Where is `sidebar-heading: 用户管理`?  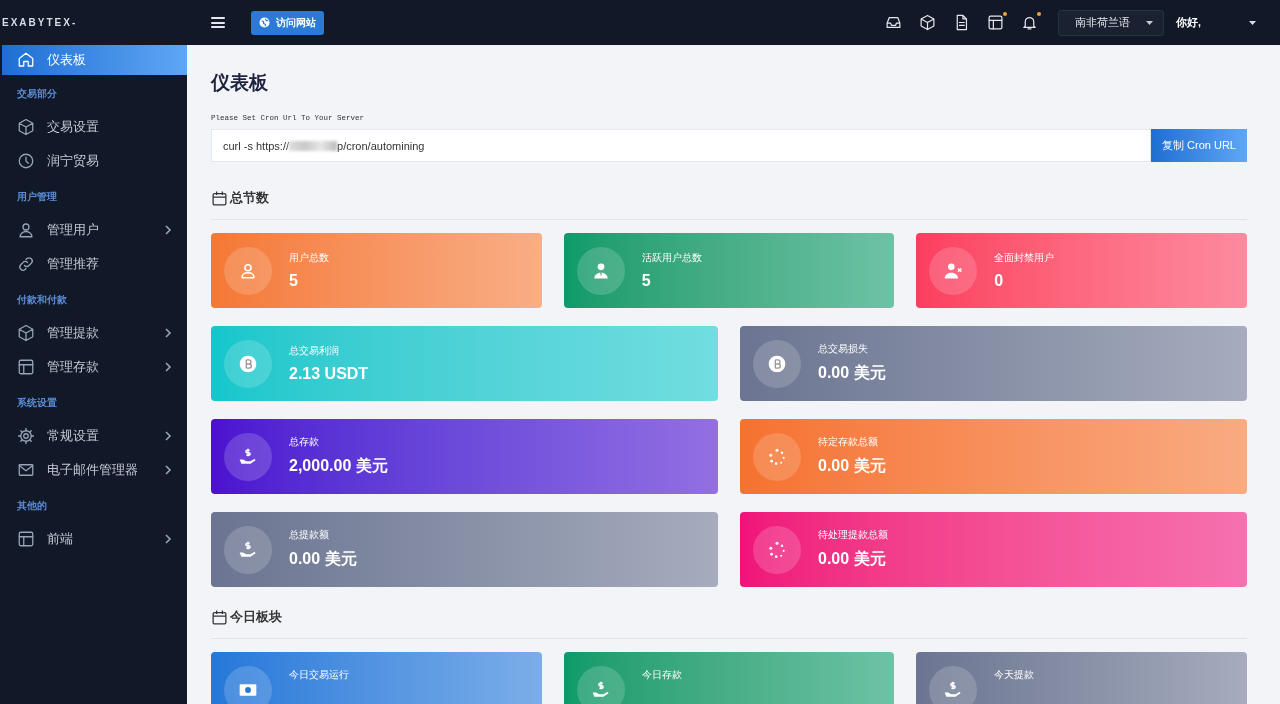
sidebar-heading: 用户管理 is located at coordinates (37, 197).